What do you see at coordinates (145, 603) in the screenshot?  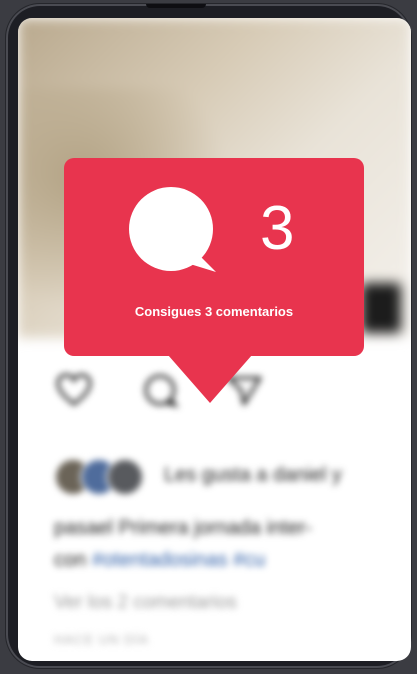 I see `view-comments-link: Ver los 2 comentarios` at bounding box center [145, 603].